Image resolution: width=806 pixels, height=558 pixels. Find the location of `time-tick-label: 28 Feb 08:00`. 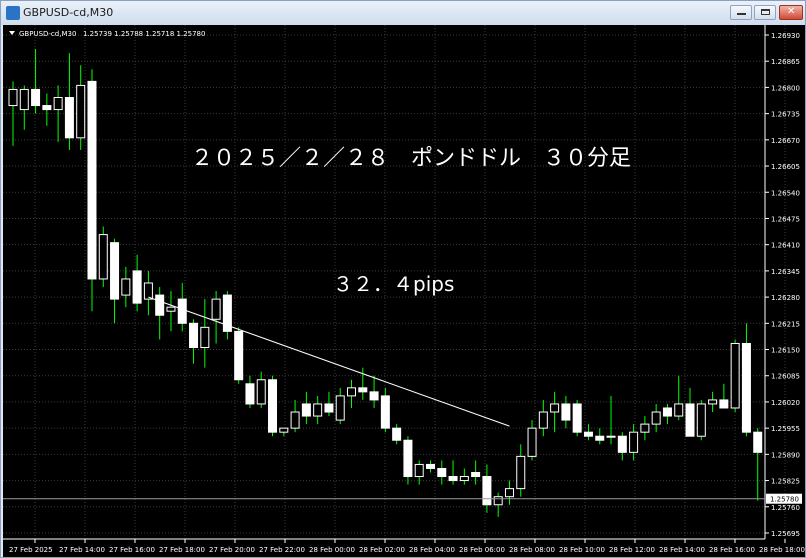

time-tick-label: 28 Feb 08:00 is located at coordinates (532, 550).